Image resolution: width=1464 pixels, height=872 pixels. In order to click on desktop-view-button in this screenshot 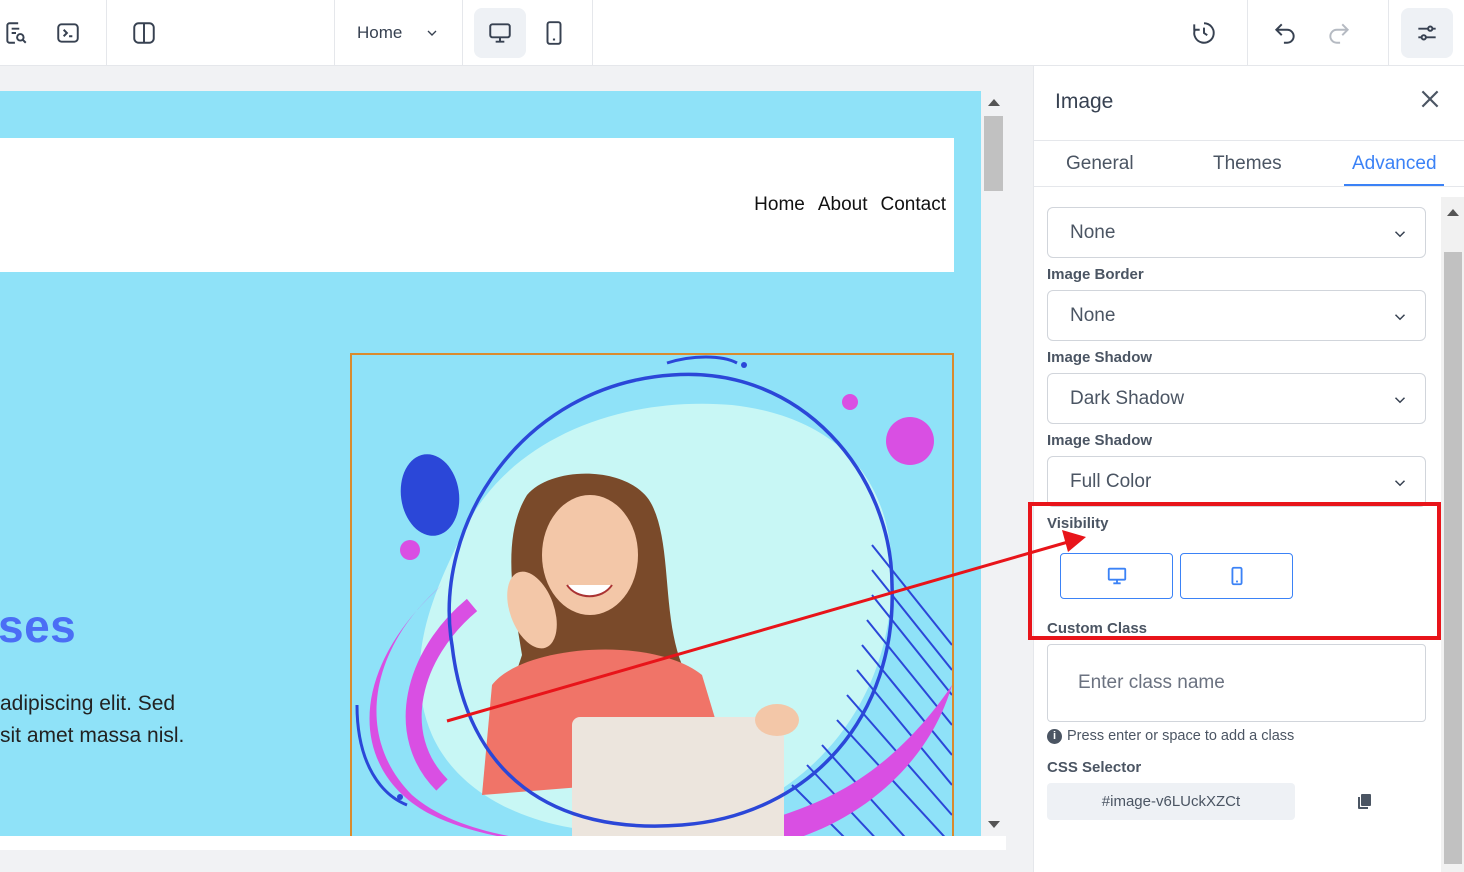, I will do `click(500, 33)`.